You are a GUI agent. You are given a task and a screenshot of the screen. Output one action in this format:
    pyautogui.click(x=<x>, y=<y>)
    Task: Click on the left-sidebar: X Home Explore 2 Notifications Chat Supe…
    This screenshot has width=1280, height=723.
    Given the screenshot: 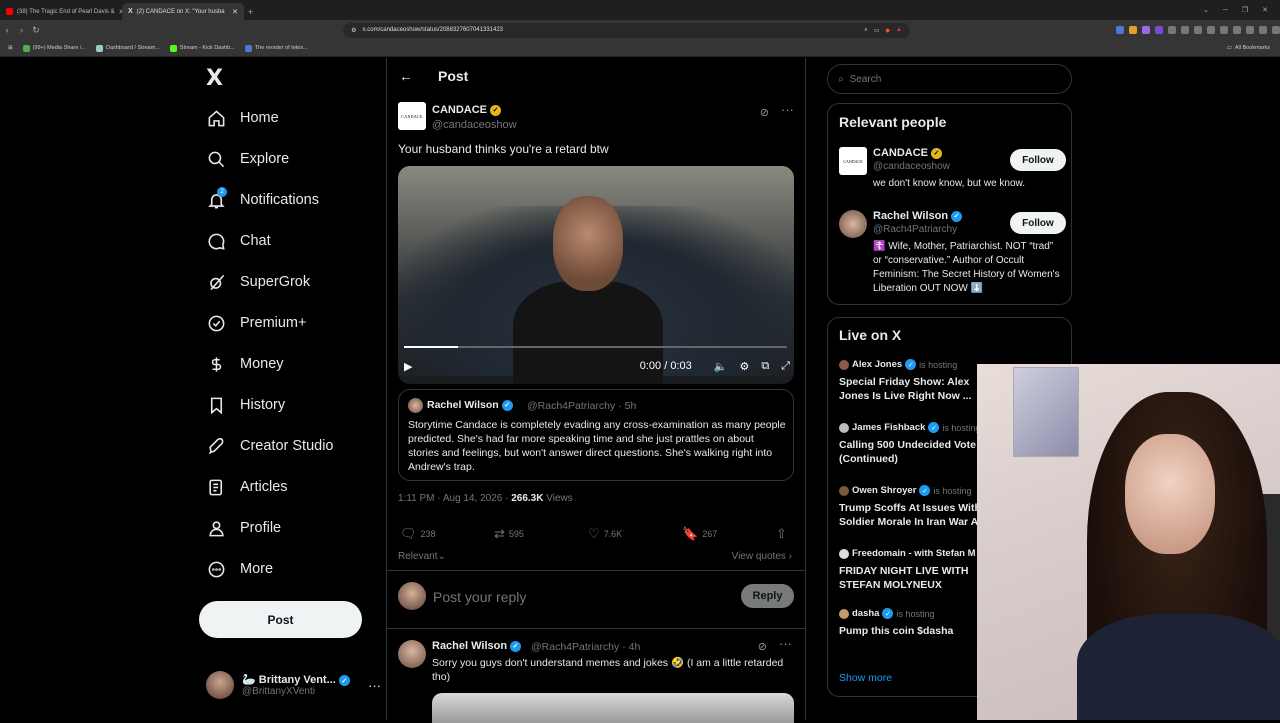 What is the action you would take?
    pyautogui.click(x=290, y=389)
    